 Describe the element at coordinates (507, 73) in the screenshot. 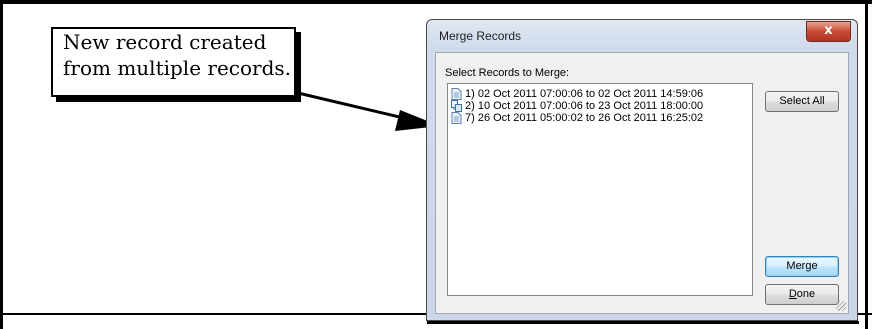

I see `records-list-label: Select Records to Merge:` at that location.